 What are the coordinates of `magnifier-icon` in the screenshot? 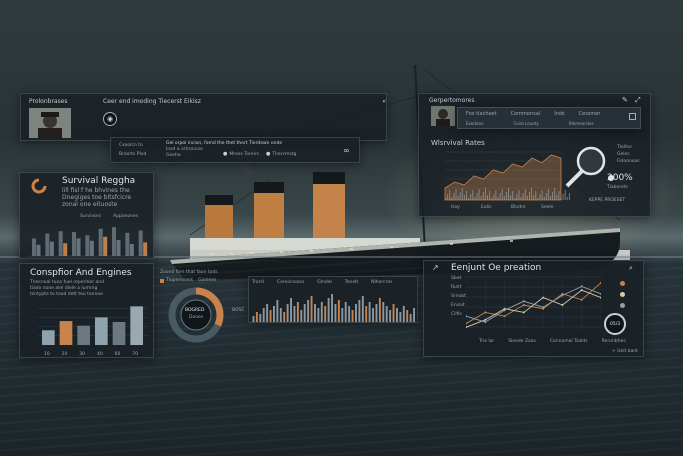 It's located at (586, 169).